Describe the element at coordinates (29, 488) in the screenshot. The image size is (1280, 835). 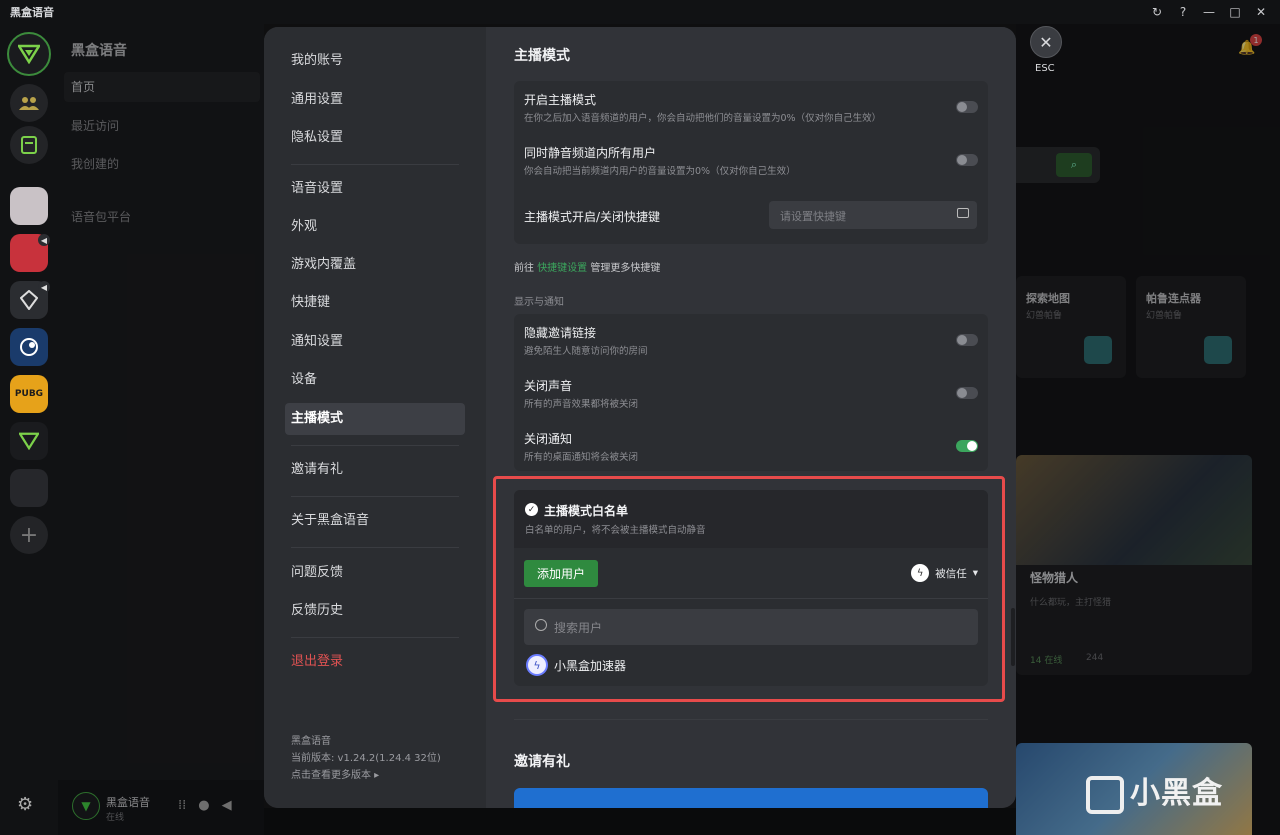
I see `server-folder-icon` at that location.